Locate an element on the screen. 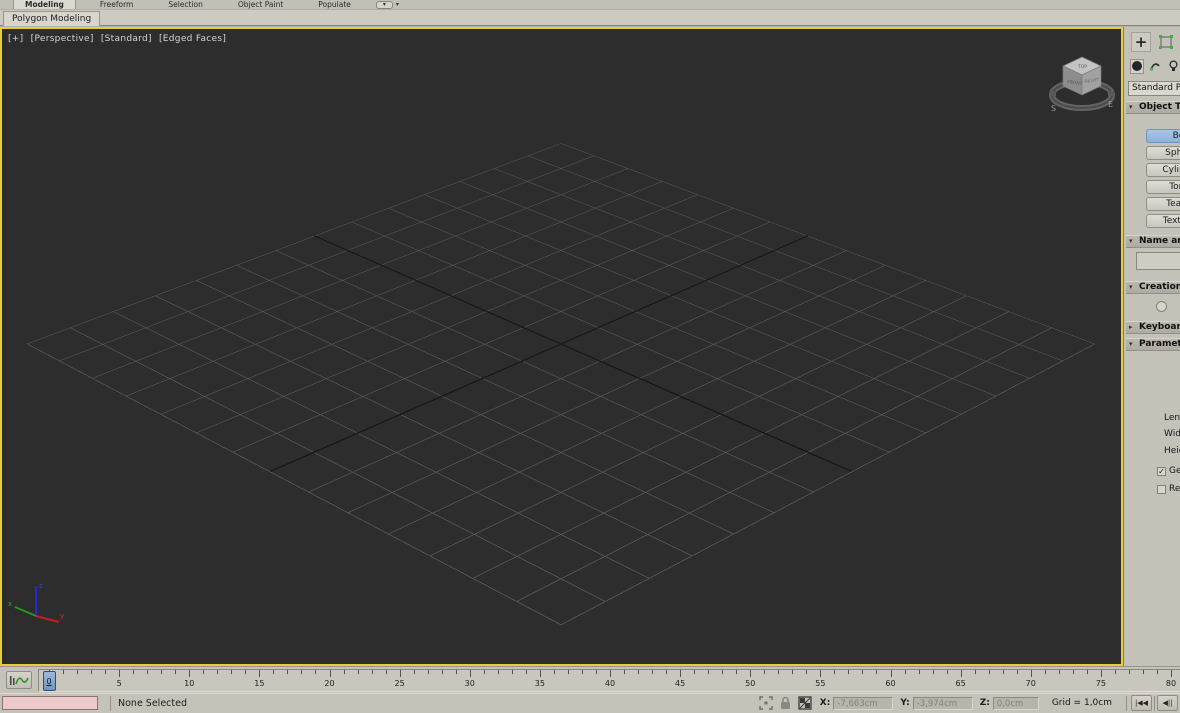 The image size is (1180, 713). tripod-x-label: x is located at coordinates (10, 604).